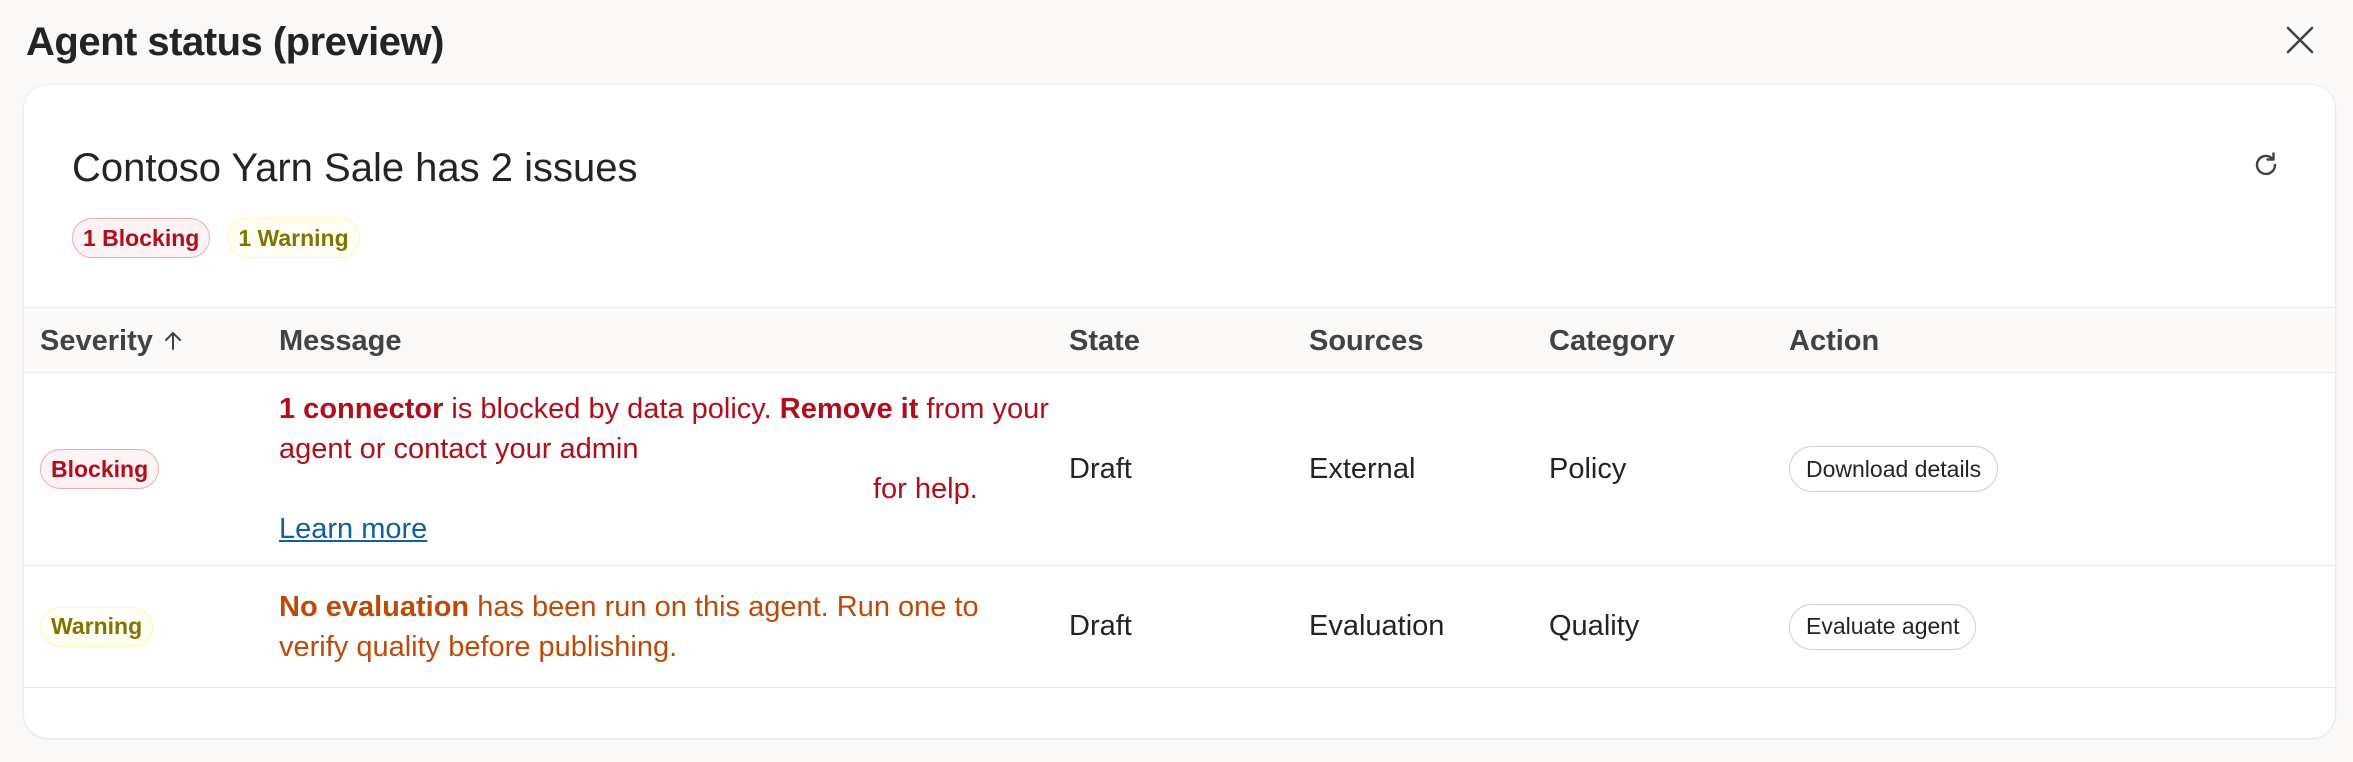 This screenshot has height=762, width=2353. What do you see at coordinates (1176, 42) in the screenshot?
I see `panel-header: Agent status (preview)` at bounding box center [1176, 42].